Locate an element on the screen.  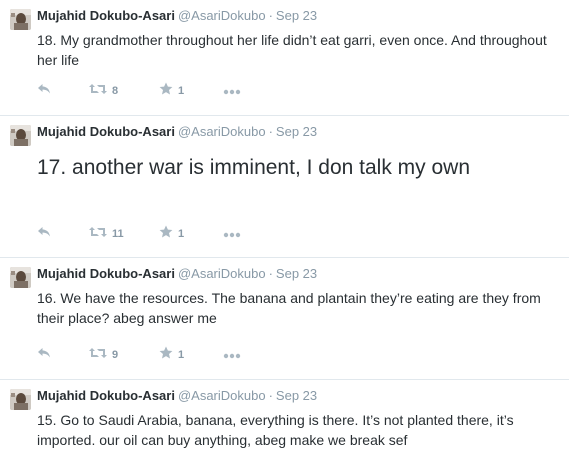
retweet-count: 9 is located at coordinates (115, 355).